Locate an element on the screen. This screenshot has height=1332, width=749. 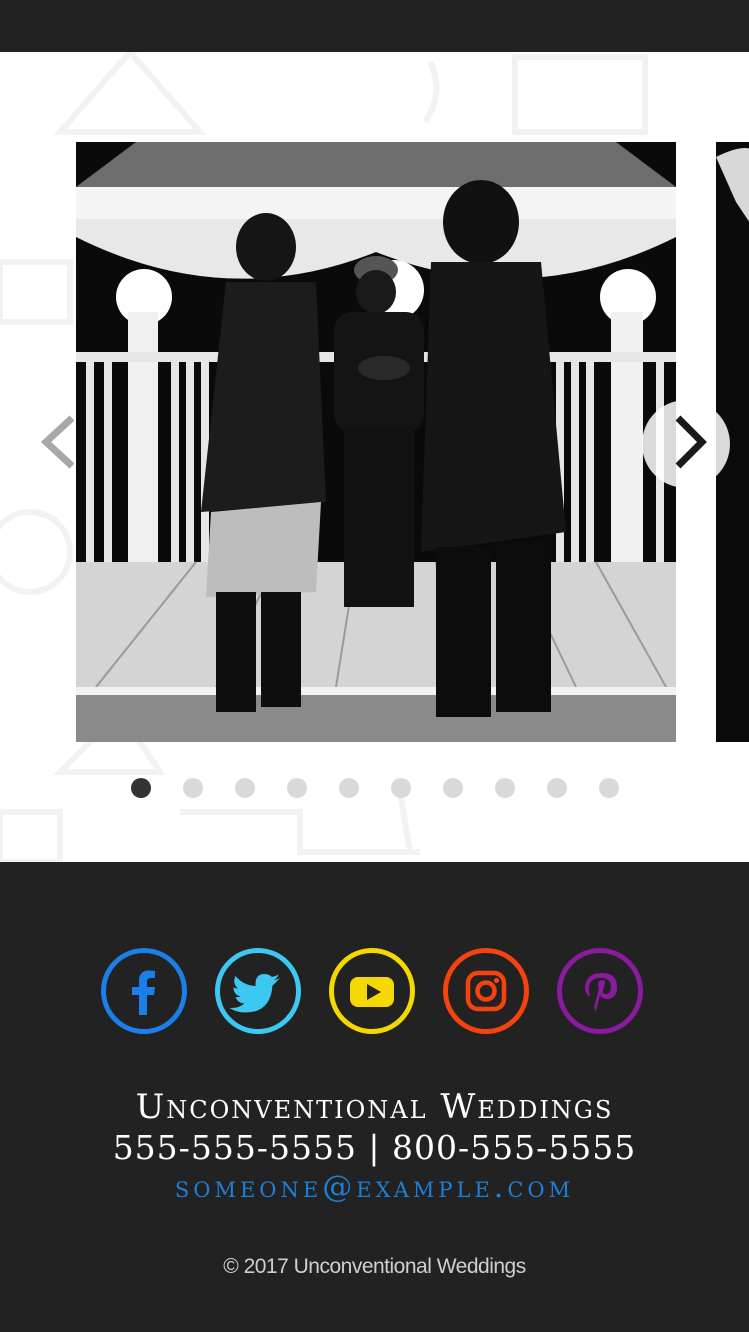
pinterest-icon is located at coordinates (601, 992).